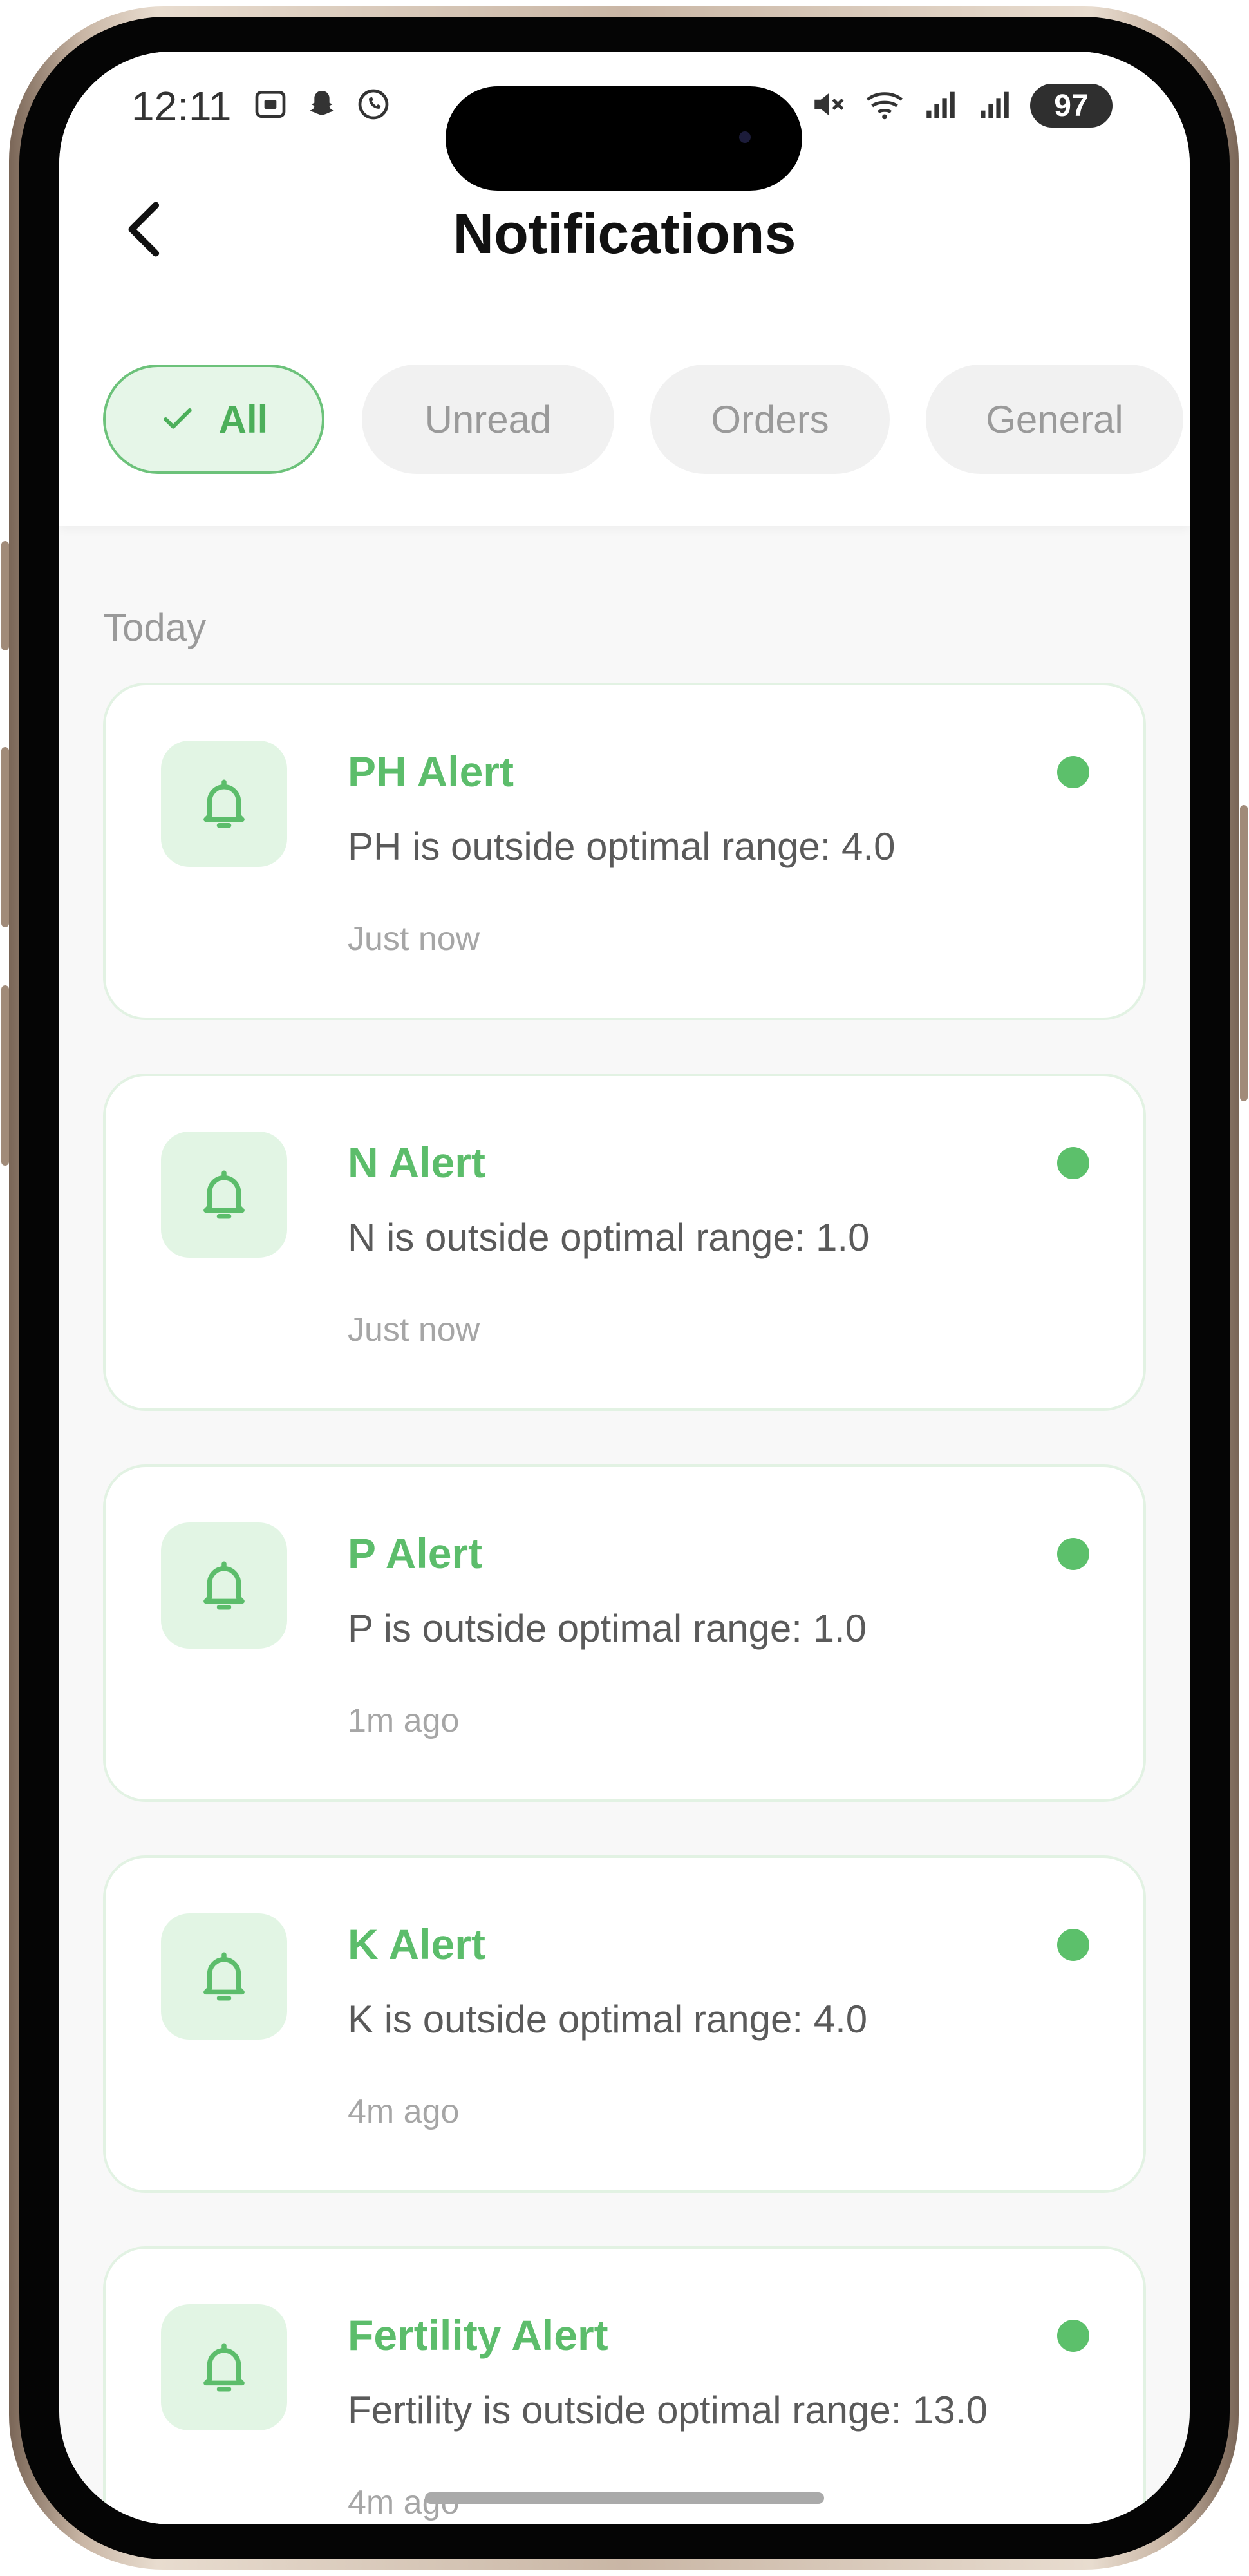 The width and height of the screenshot is (1249, 2576). I want to click on notification-message: Fertility is outside optimal range: 13.0, so click(668, 2410).